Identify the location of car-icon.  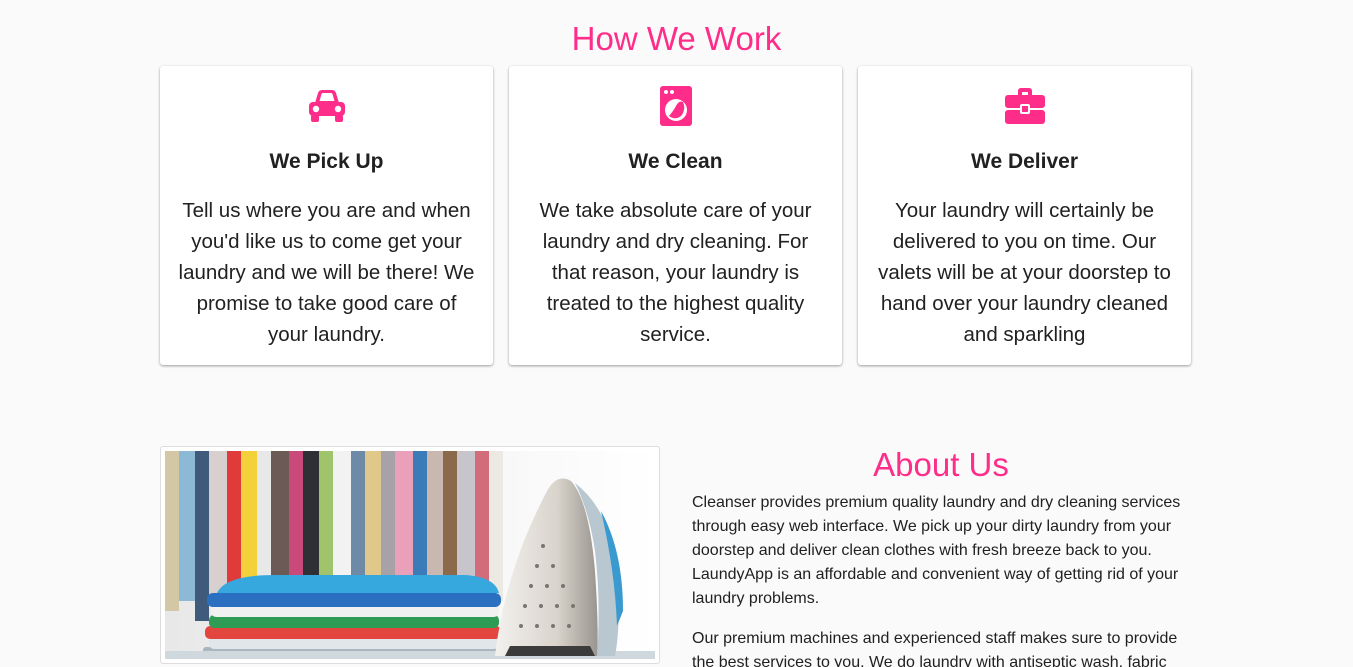
(326, 106).